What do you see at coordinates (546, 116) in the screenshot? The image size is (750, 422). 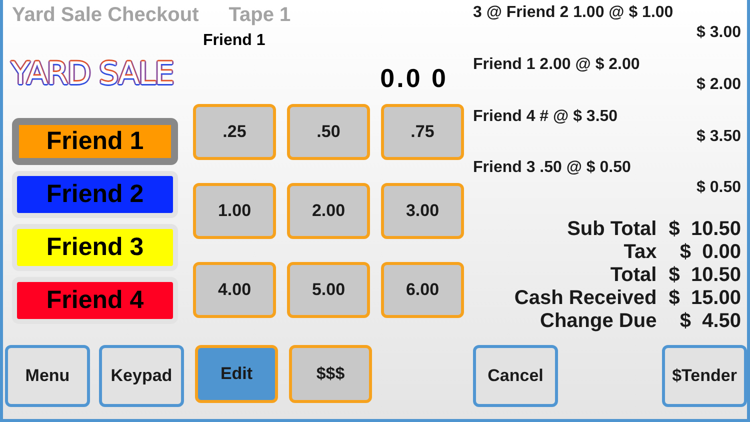 I see `receipt-line: Friend 4 # @ $ 3.50` at bounding box center [546, 116].